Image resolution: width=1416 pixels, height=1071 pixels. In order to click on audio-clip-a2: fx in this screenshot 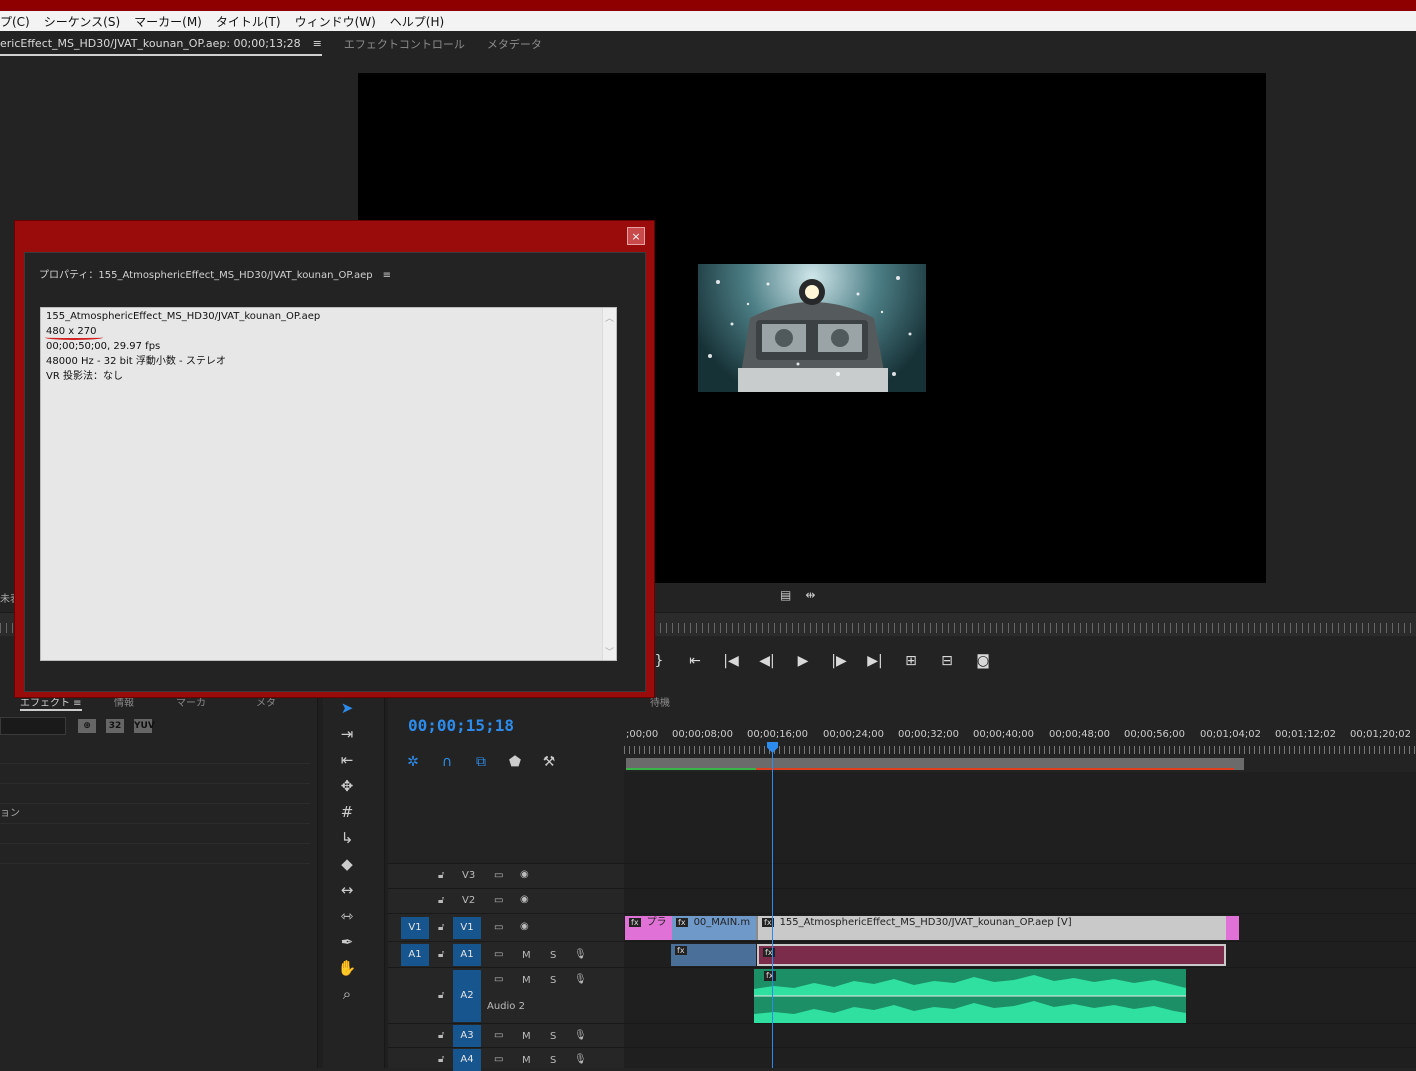, I will do `click(970, 996)`.